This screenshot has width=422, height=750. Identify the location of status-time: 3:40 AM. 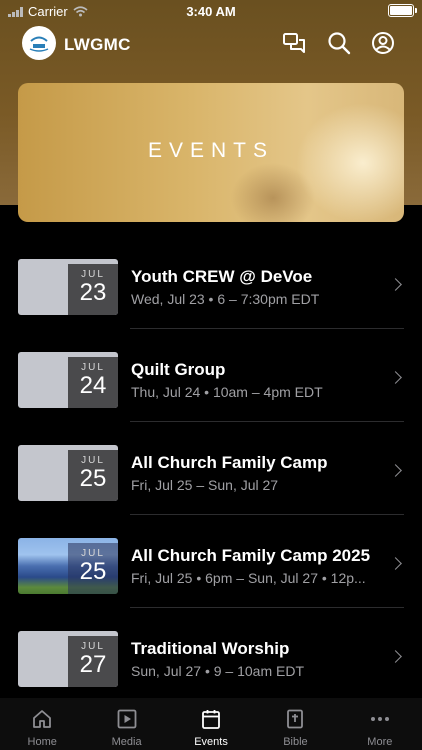
(211, 11).